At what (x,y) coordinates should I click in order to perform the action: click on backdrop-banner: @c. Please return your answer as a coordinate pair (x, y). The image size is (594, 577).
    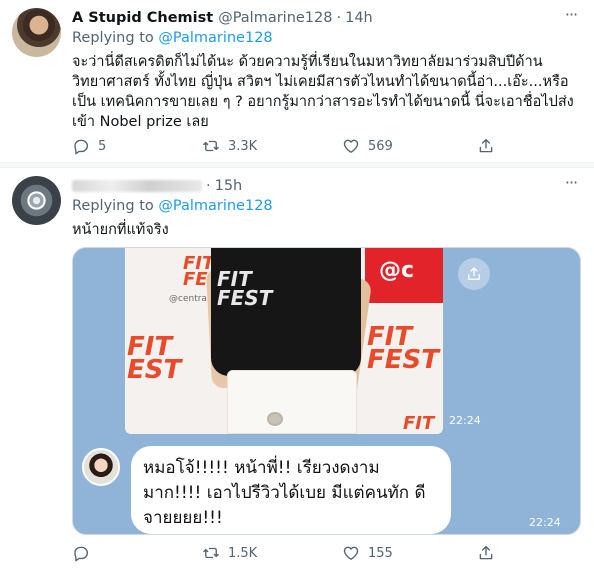
    Looking at the image, I should click on (404, 275).